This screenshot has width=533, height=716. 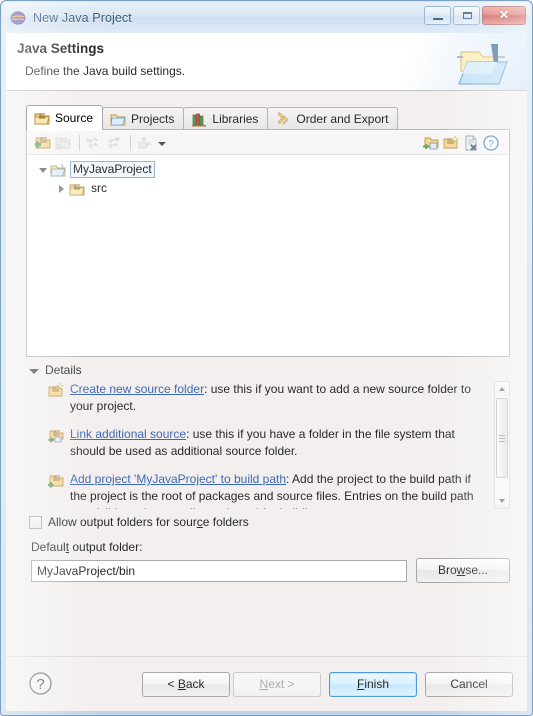 I want to click on scrollbar-grip, so click(x=502, y=438).